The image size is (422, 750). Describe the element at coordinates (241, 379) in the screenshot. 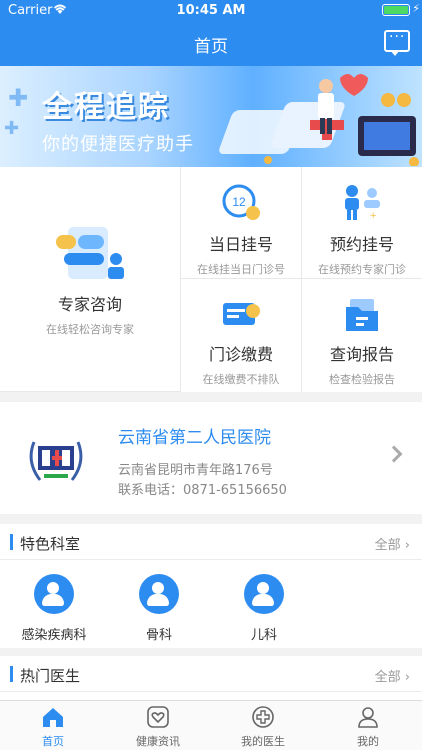

I see `payment-sub: 在线缴费不排队` at that location.